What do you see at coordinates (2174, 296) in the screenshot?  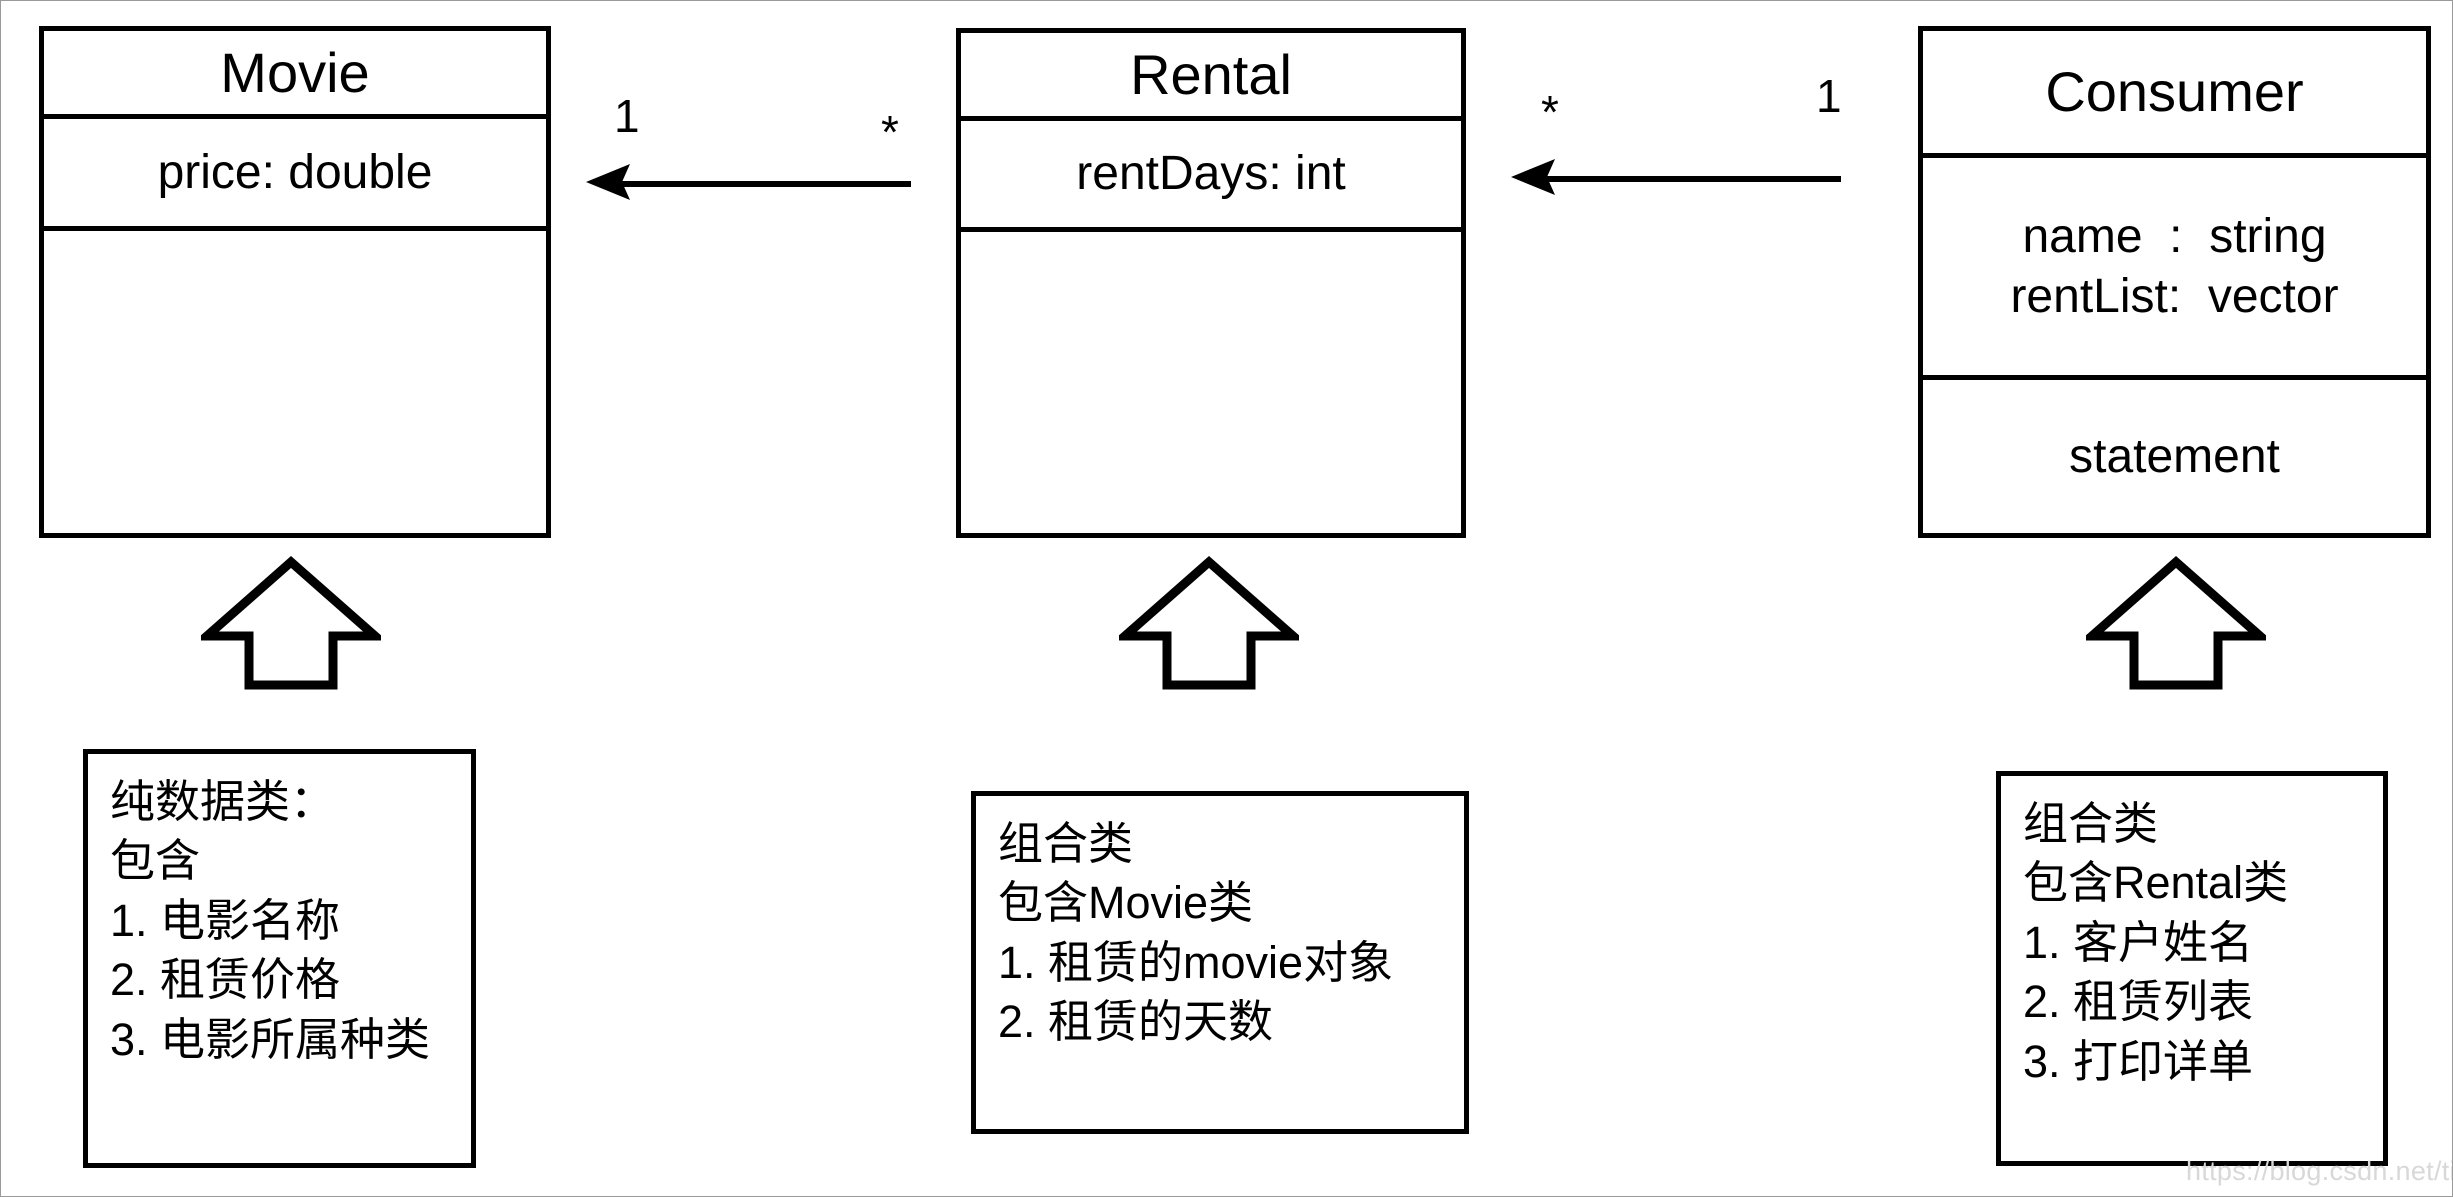 I see `class-attribute-consumer-rentlist: rentList: vector` at bounding box center [2174, 296].